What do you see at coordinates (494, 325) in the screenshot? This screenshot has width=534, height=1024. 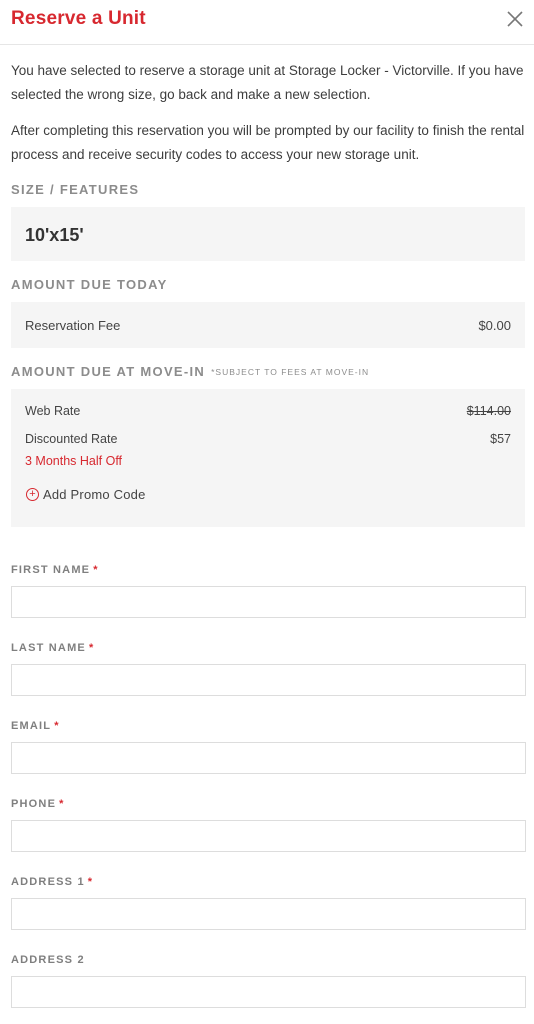 I see `reservation-fee-value: $0.00` at bounding box center [494, 325].